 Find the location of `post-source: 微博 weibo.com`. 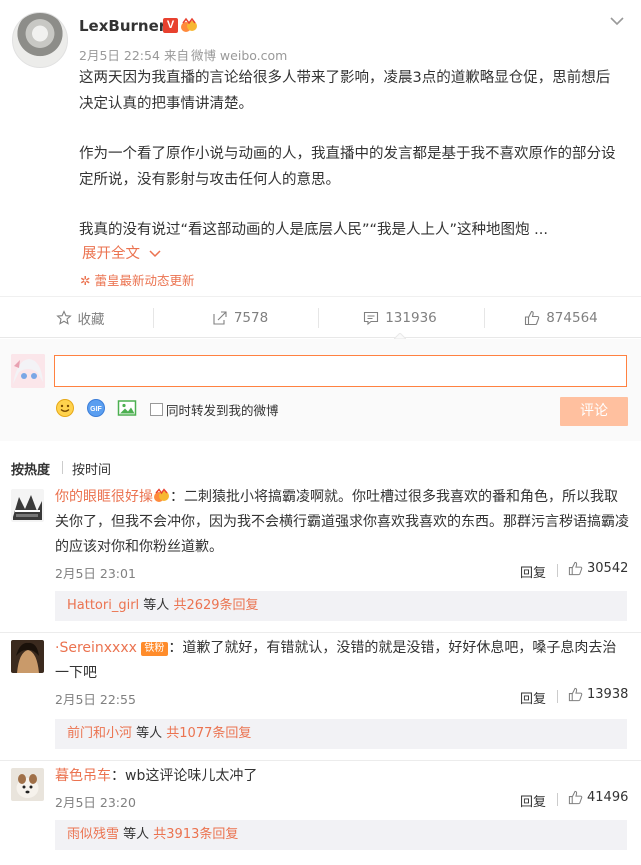

post-source: 微博 weibo.com is located at coordinates (239, 55).